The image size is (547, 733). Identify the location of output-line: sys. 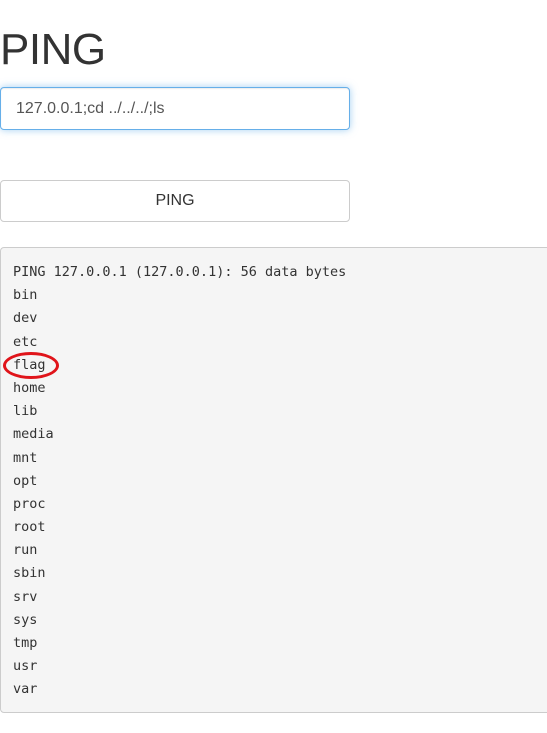
(25, 619).